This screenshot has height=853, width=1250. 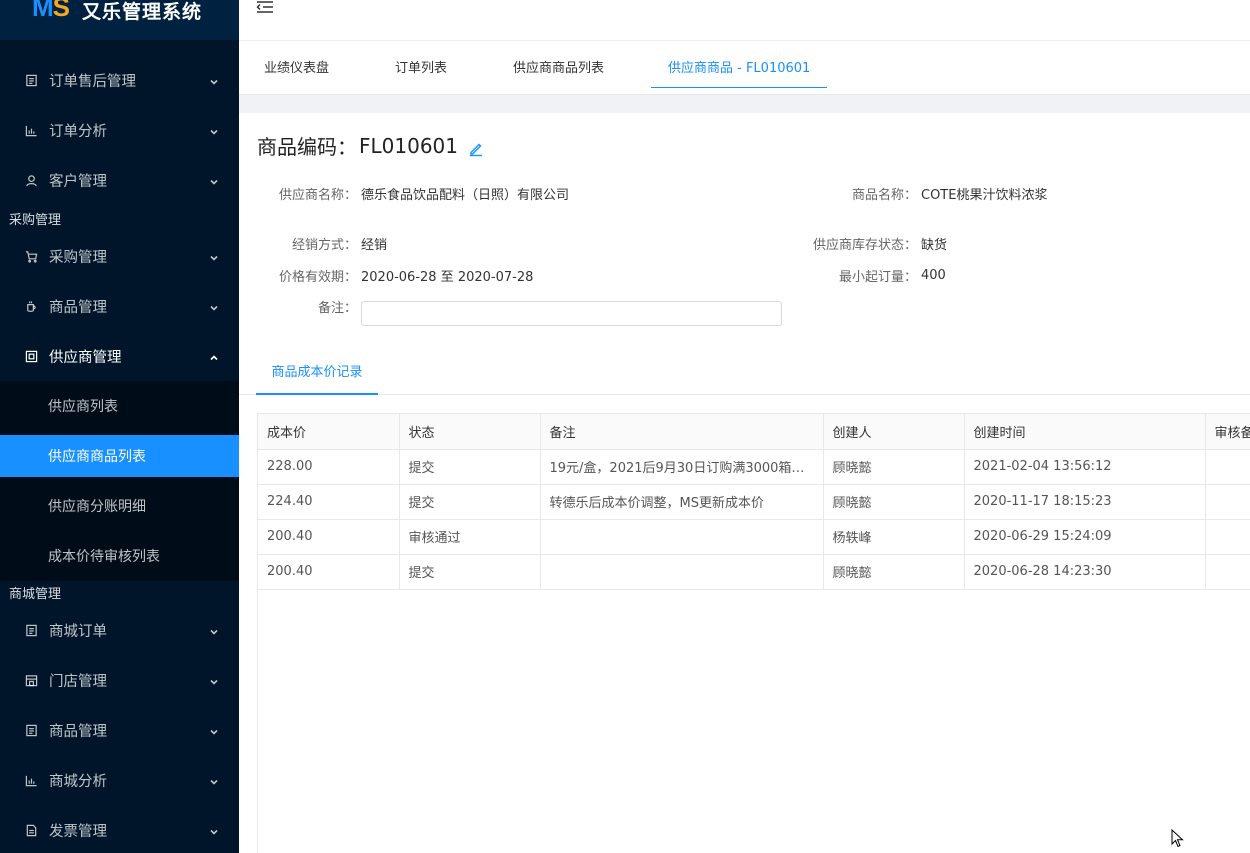 I want to click on table-cell: 顾晓懿, so click(x=894, y=502).